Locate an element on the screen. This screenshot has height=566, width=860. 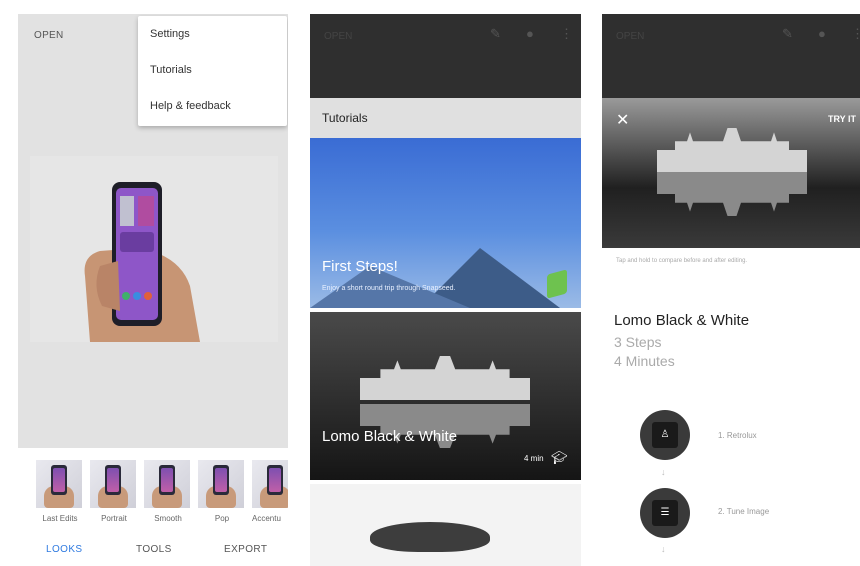
look-label: Last Edits is located at coordinates (60, 518).